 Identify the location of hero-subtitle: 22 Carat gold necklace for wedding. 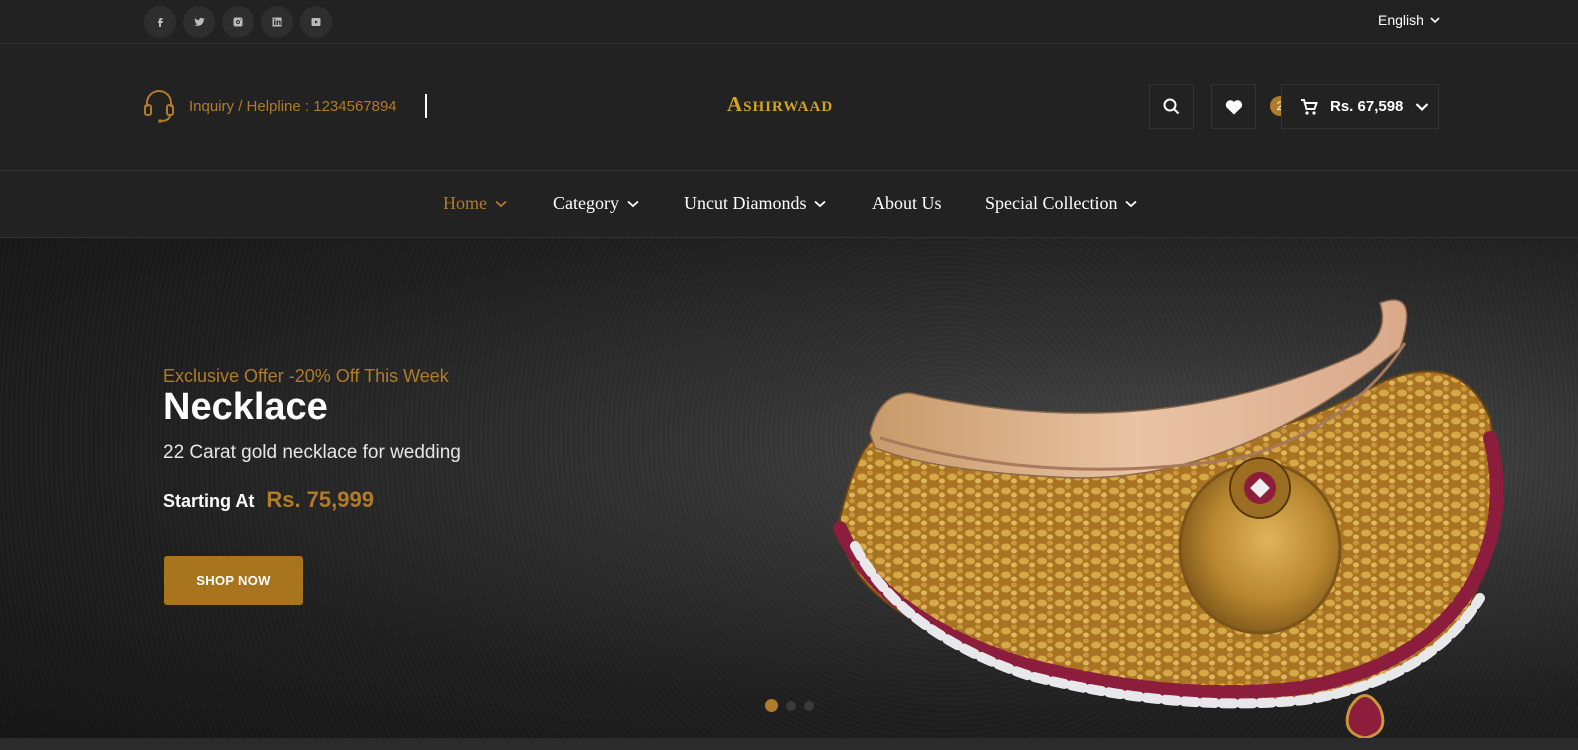
(312, 452).